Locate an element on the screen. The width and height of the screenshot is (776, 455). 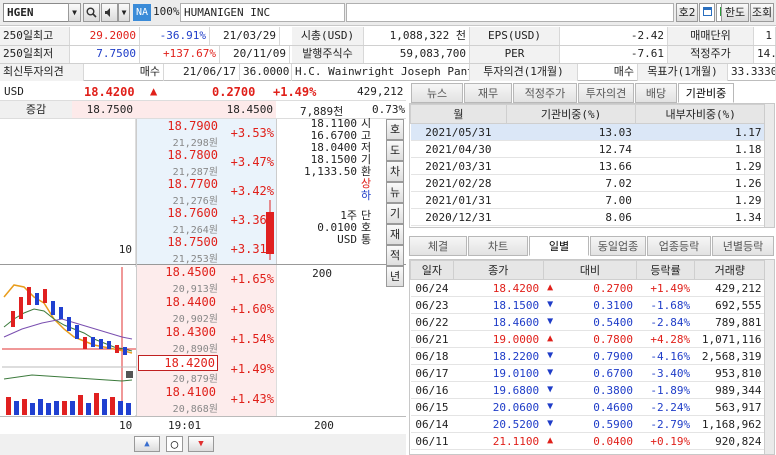
close-cell: 20.5200 is located at coordinates (498, 424).